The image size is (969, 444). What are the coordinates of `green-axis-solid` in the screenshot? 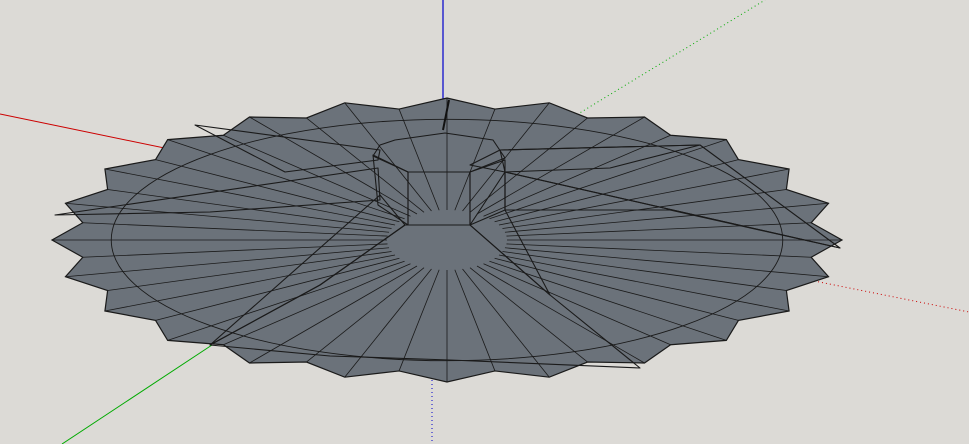 It's located at (137, 394).